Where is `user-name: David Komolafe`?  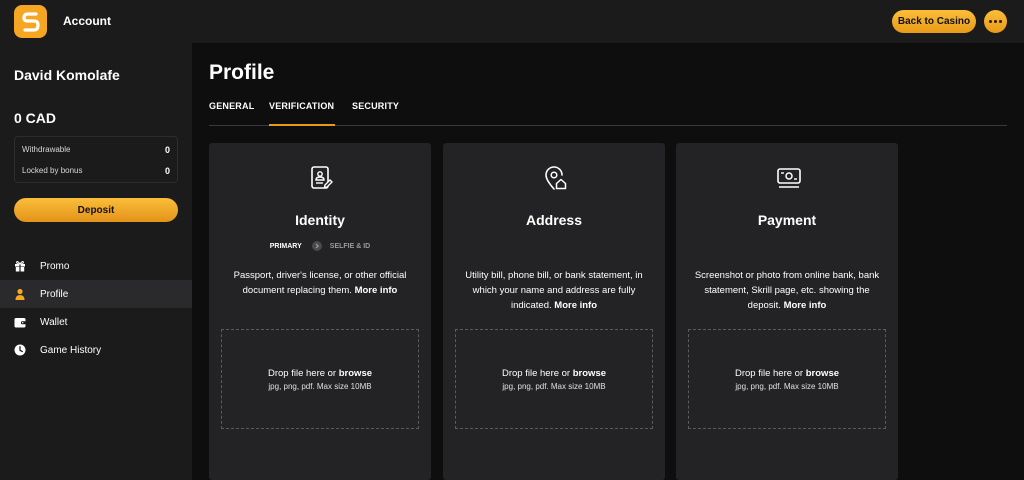
user-name: David Komolafe is located at coordinates (67, 75).